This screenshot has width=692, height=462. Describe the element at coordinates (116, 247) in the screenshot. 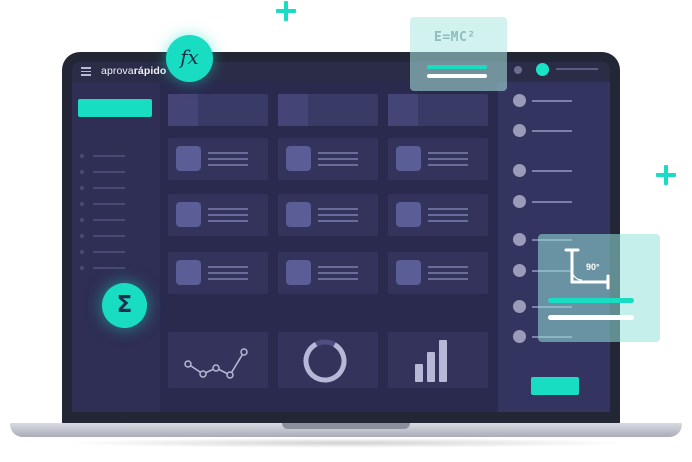

I see `sidebar` at that location.